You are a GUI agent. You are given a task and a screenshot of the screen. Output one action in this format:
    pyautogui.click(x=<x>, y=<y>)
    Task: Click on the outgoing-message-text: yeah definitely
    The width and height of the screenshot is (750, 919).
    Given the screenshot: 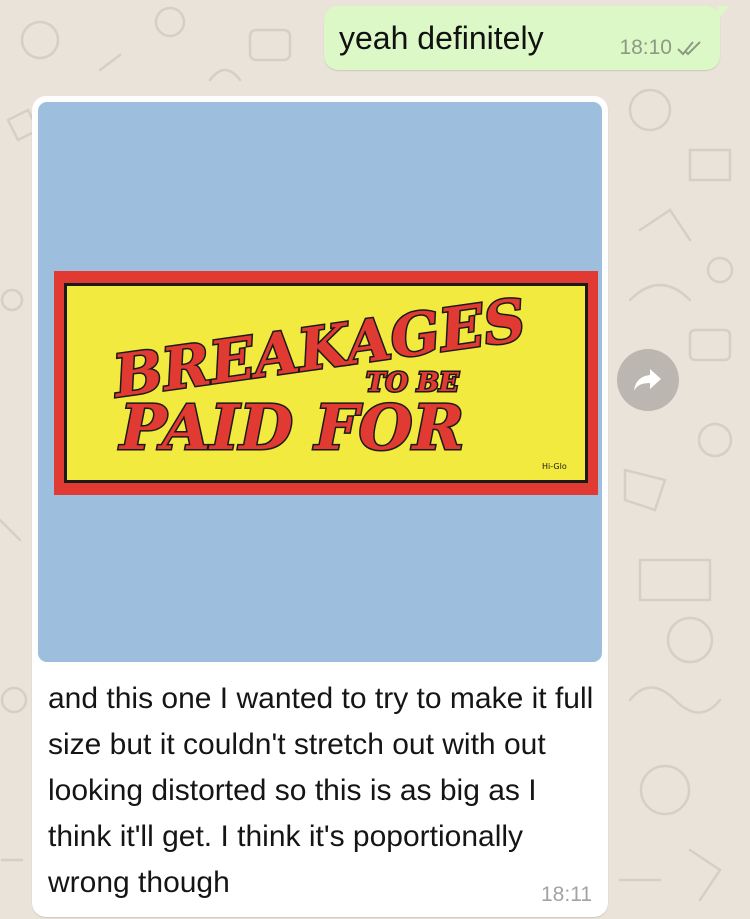 What is the action you would take?
    pyautogui.click(x=441, y=38)
    